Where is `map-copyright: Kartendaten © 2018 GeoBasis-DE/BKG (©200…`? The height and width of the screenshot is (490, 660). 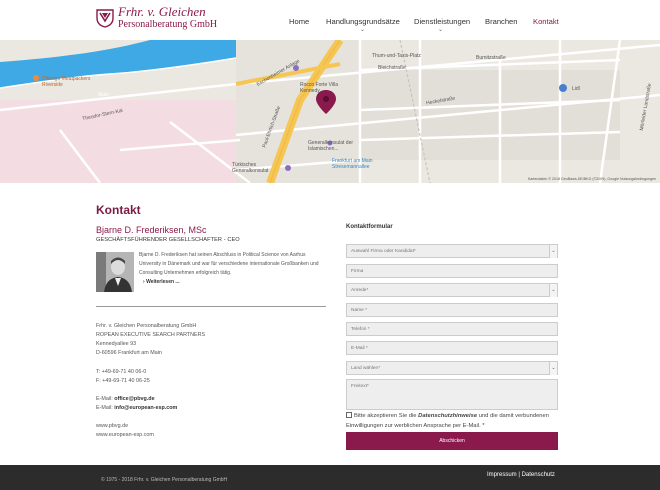 map-copyright: Kartendaten © 2018 GeoBasis-DE/BKG (©200… is located at coordinates (592, 179).